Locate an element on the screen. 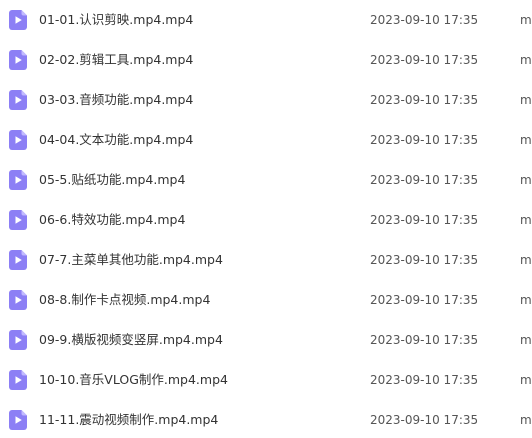  file-row: 04-04.文本功能.mp4.mp4 2023-09-10 17:35 m is located at coordinates (266, 140).